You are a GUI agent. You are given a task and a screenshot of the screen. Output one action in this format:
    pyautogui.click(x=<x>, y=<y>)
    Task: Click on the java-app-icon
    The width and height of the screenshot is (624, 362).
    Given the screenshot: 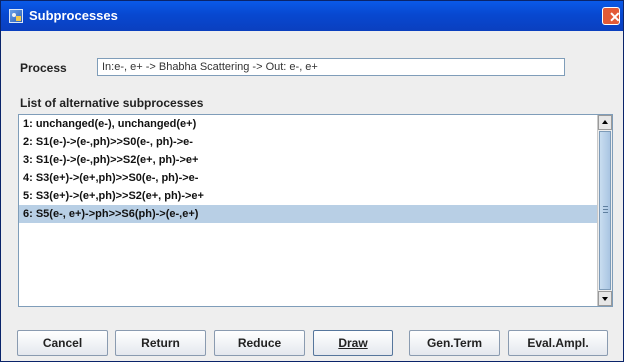 What is the action you would take?
    pyautogui.click(x=16, y=16)
    